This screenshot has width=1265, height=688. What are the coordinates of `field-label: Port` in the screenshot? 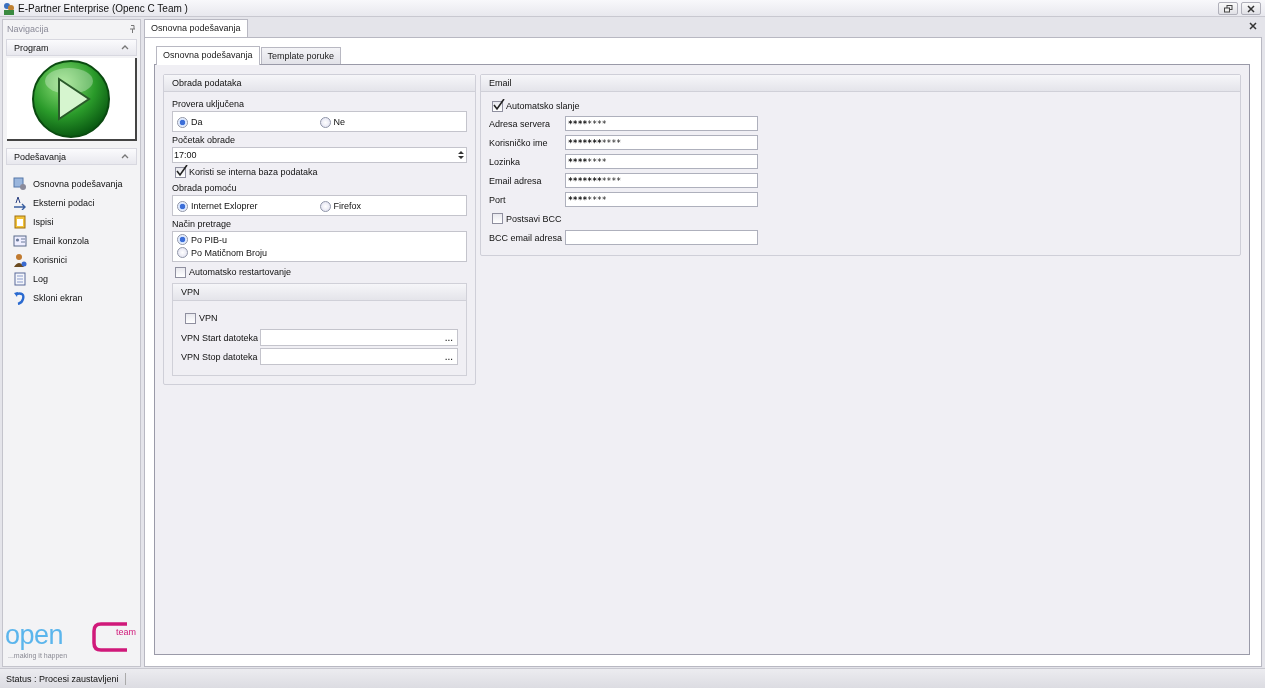 It's located at (498, 199).